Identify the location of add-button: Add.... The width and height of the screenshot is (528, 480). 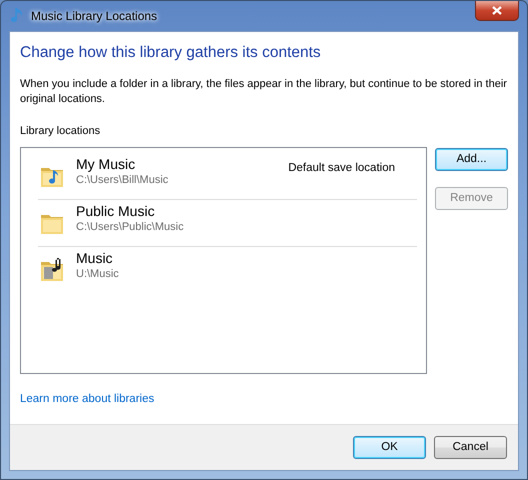
(471, 160).